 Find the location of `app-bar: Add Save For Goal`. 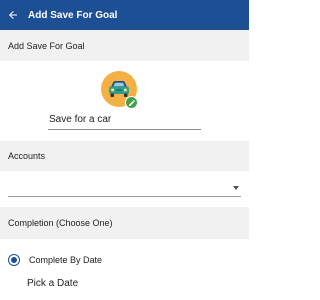

app-bar: Add Save For Goal is located at coordinates (124, 15).